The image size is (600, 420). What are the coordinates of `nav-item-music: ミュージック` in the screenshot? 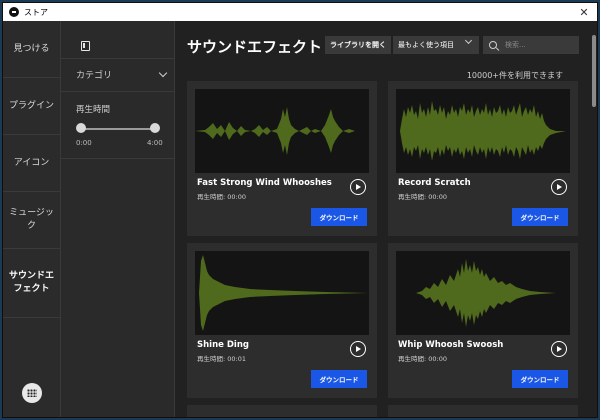 It's located at (31, 220).